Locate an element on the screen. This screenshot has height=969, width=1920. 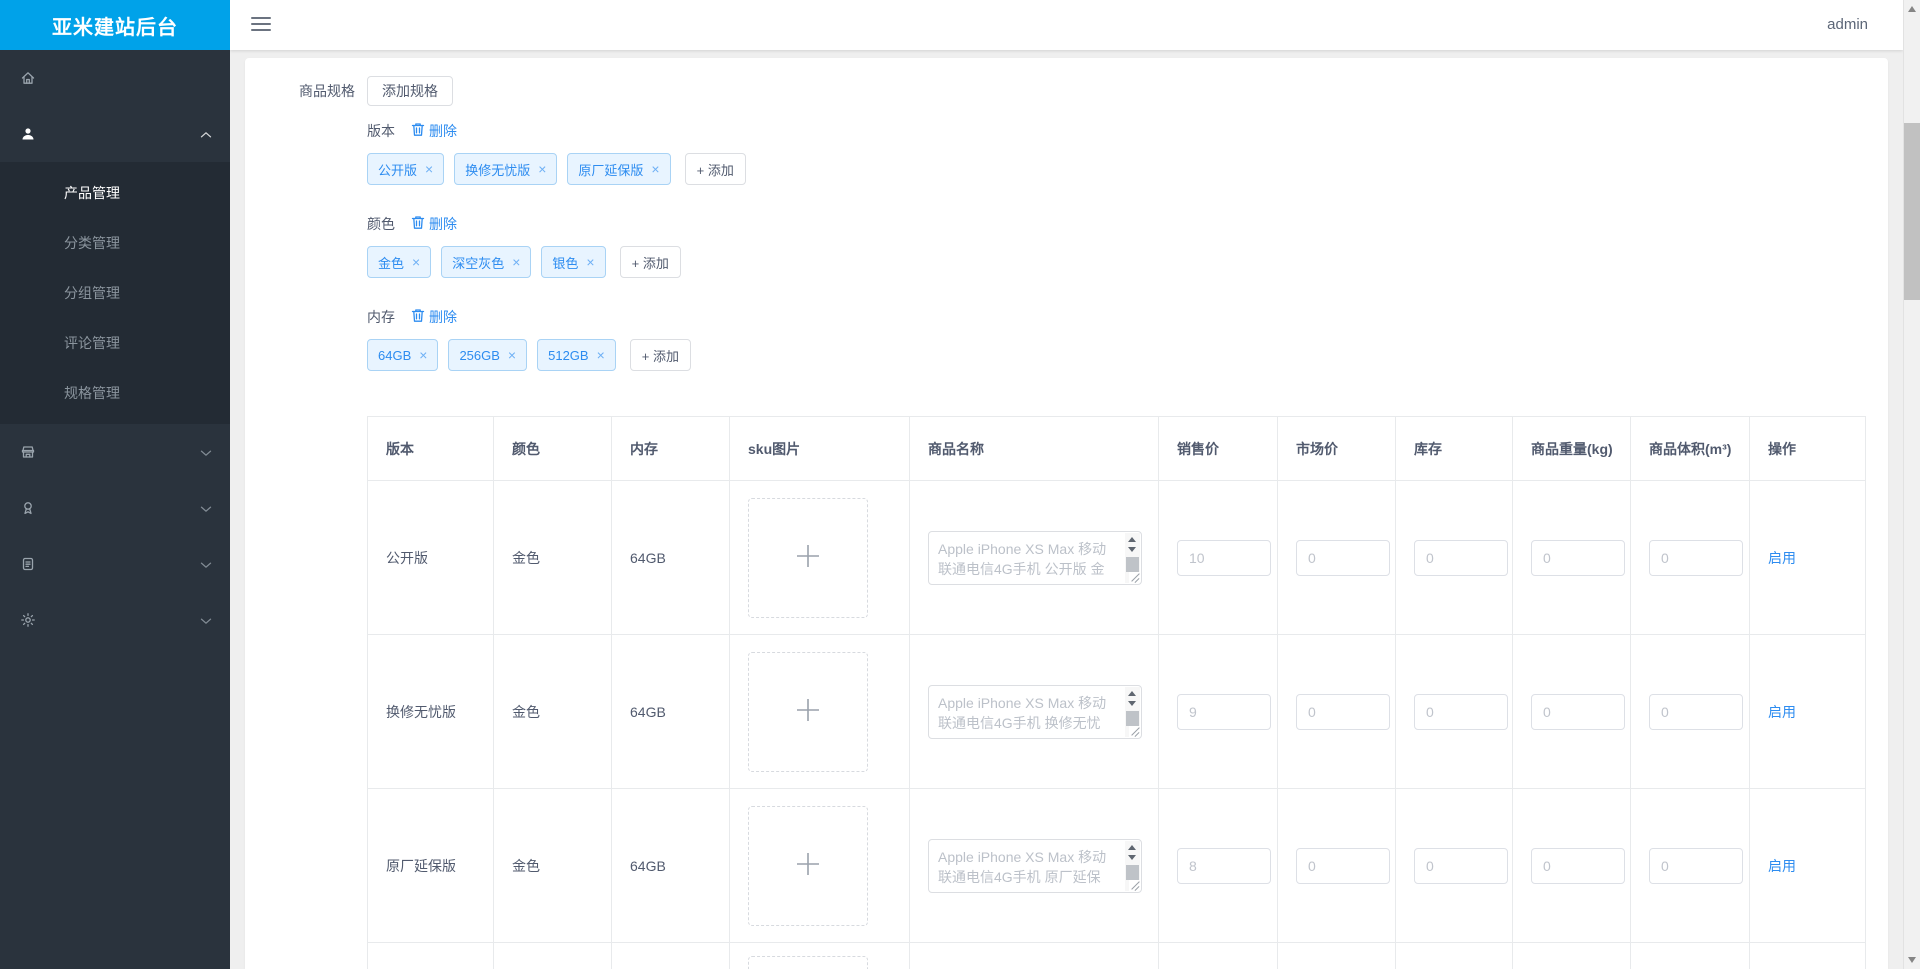
spec-tag: 换修无忧版 × is located at coordinates (506, 169).